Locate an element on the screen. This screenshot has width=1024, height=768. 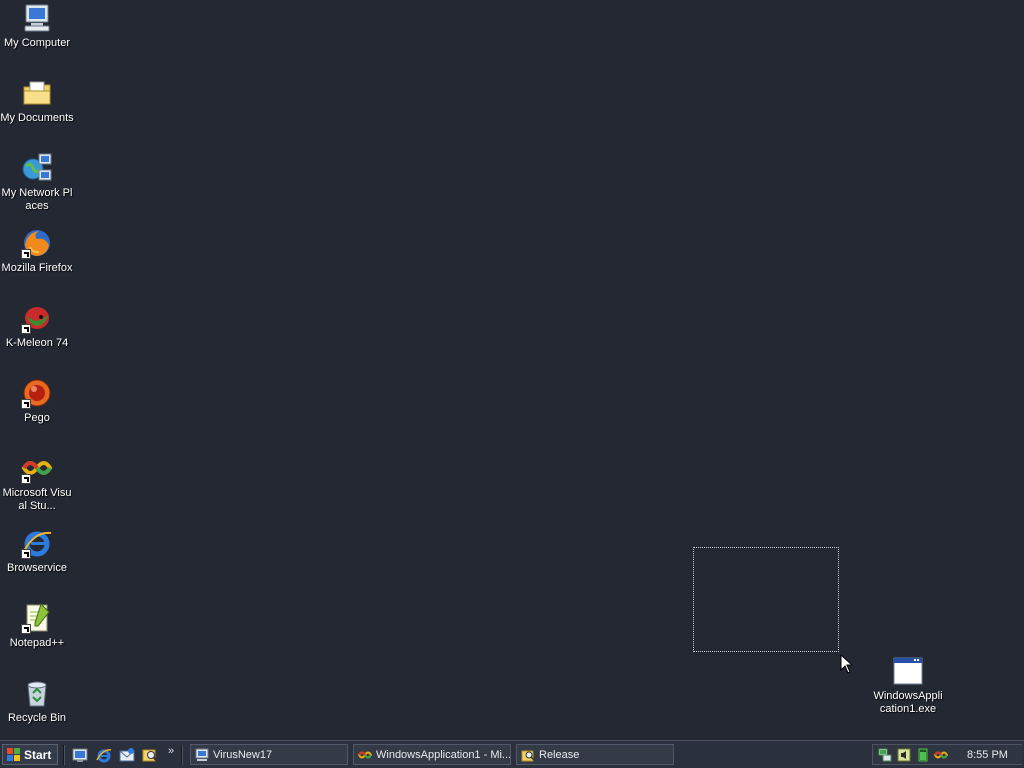
desktop-icon-label: My Computer is located at coordinates (37, 43).